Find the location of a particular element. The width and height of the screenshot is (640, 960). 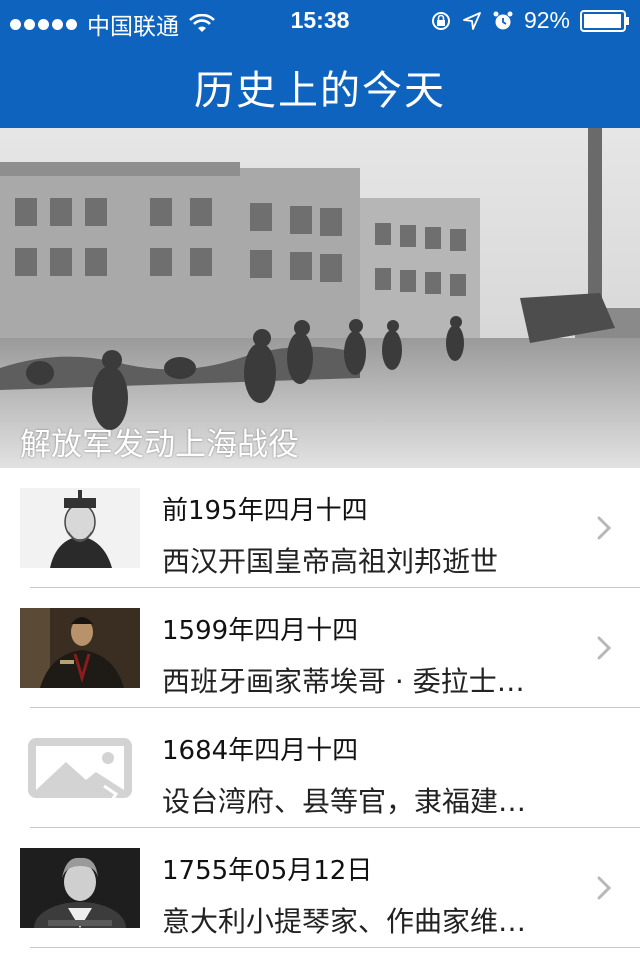

event-date: 前195年四月十四 is located at coordinates (265, 511).